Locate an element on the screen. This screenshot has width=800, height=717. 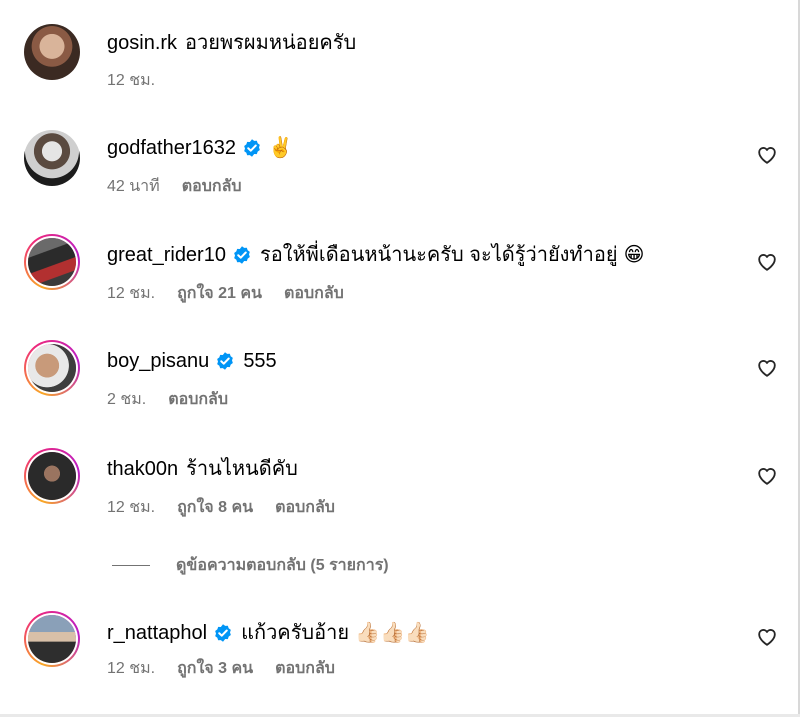
likes-count: ถูกใจ 8 คน is located at coordinates (215, 507).